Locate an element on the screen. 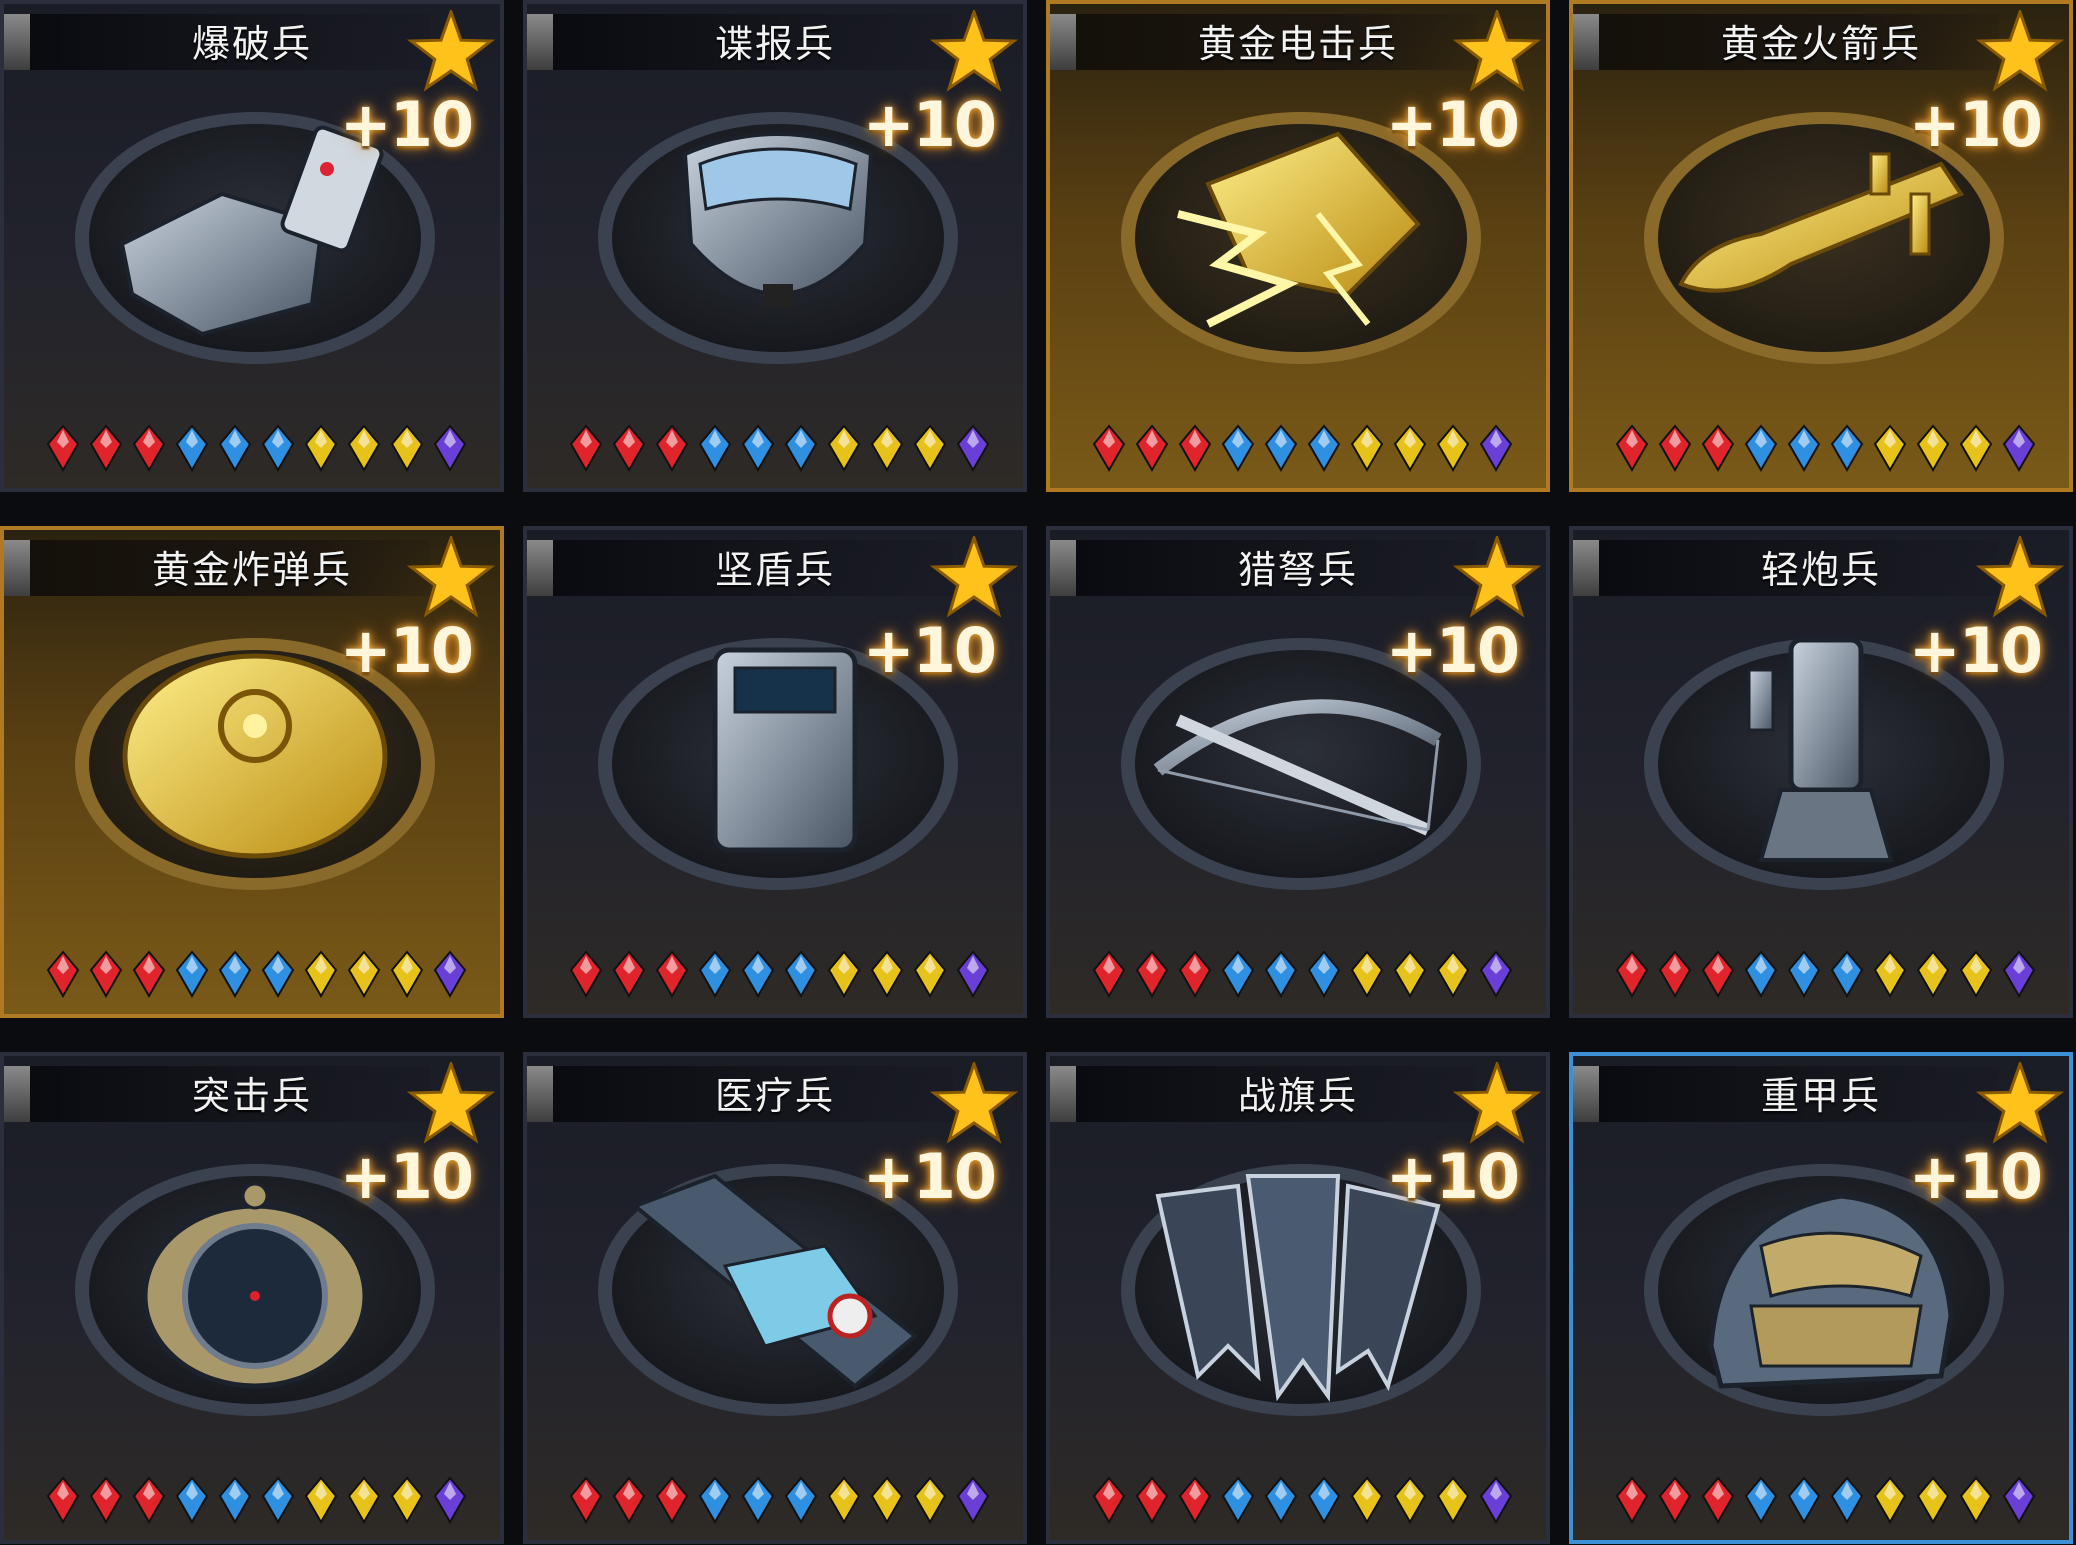  unit-card: 爆破兵 +10 is located at coordinates (252, 246).